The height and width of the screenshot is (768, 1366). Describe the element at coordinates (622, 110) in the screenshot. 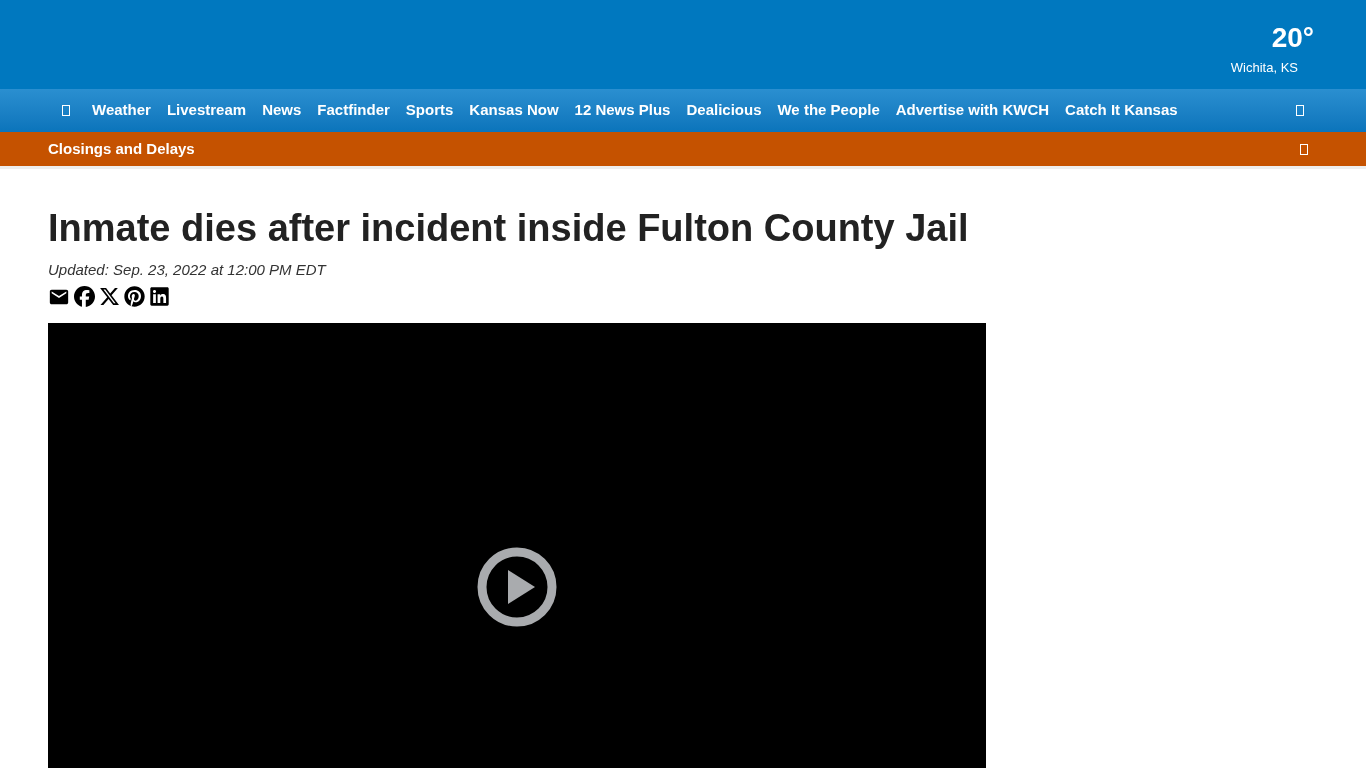

I see `nav-link: 12 News Plus` at that location.